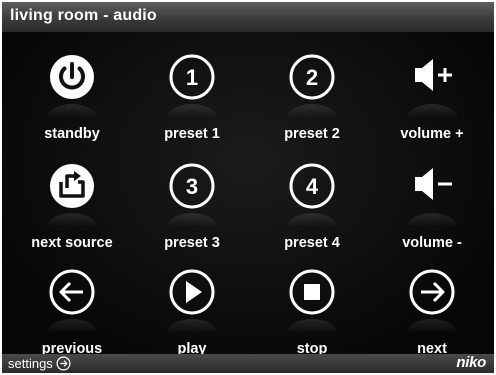 This screenshot has width=496, height=375. I want to click on preset-4-number: 4, so click(312, 186).